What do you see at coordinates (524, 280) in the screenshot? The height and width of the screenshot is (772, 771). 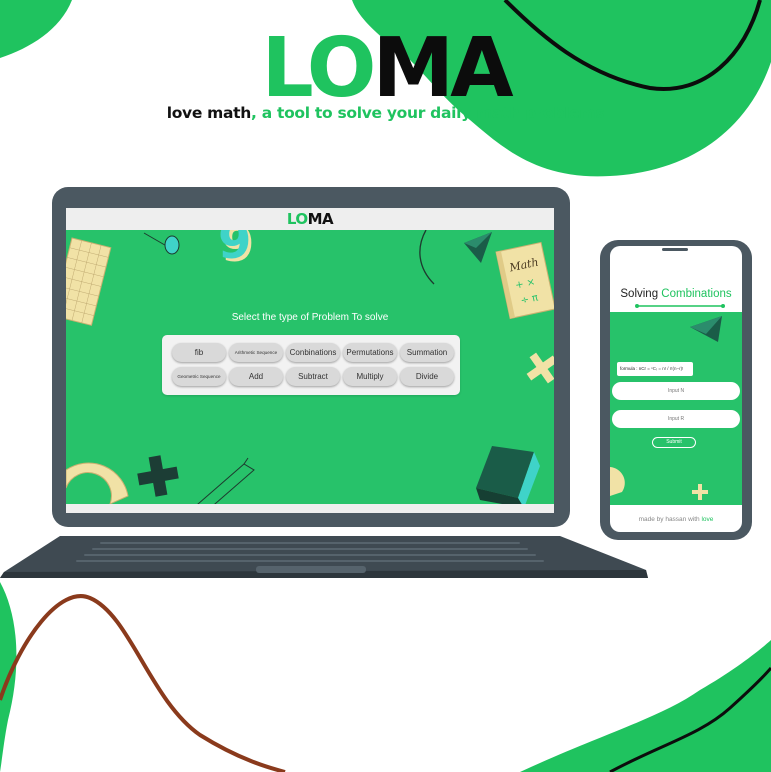 I see `math-book-illustration: Math + × ÷ π` at bounding box center [524, 280].